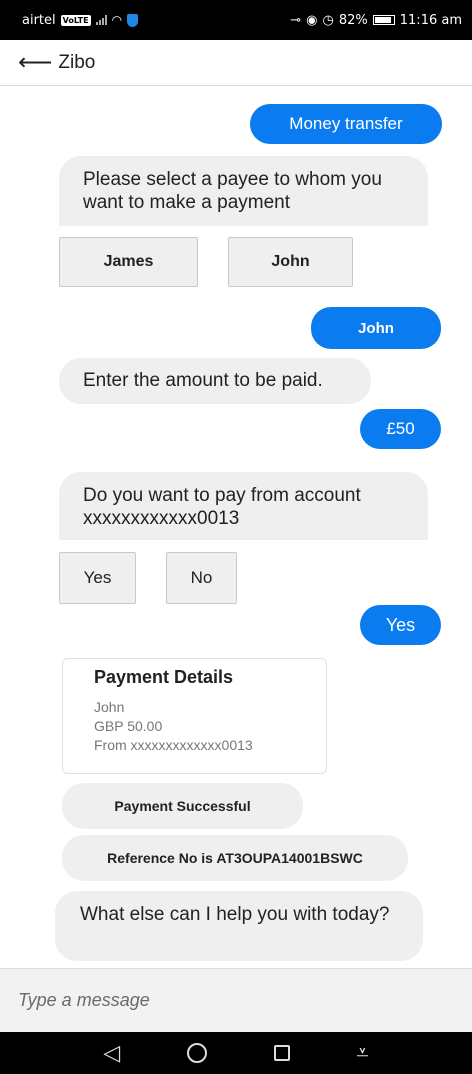 Image resolution: width=472 pixels, height=1074 pixels. What do you see at coordinates (383, 20) in the screenshot?
I see `battery-icon` at bounding box center [383, 20].